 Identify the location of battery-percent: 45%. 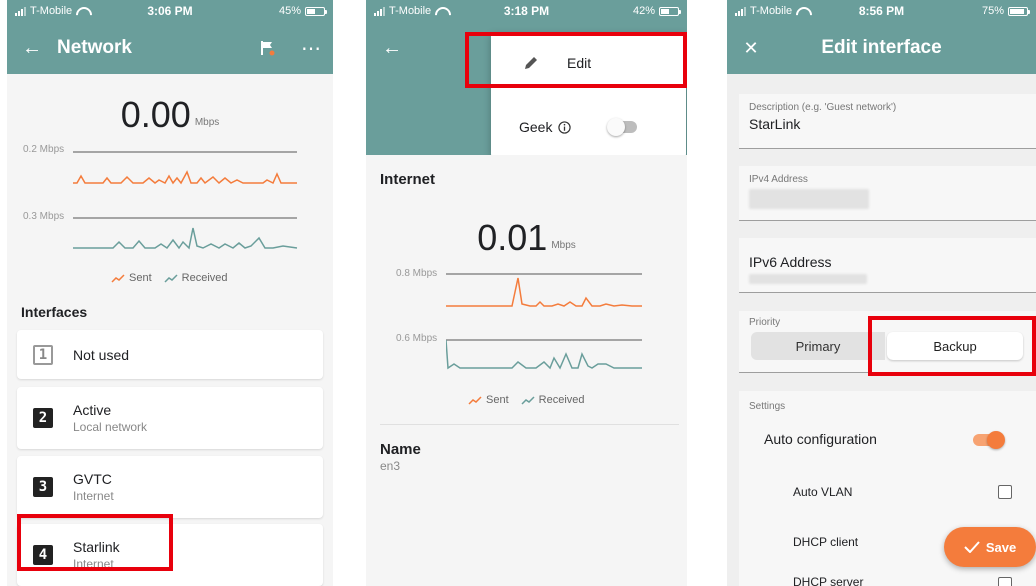
(289, 11).